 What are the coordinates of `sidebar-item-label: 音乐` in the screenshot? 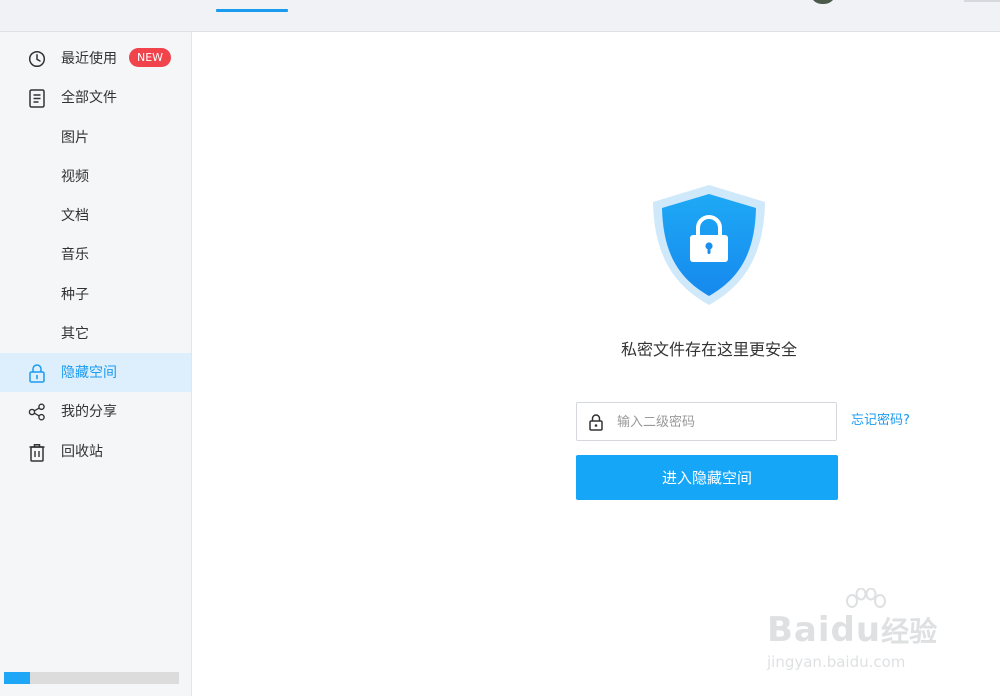 It's located at (75, 255).